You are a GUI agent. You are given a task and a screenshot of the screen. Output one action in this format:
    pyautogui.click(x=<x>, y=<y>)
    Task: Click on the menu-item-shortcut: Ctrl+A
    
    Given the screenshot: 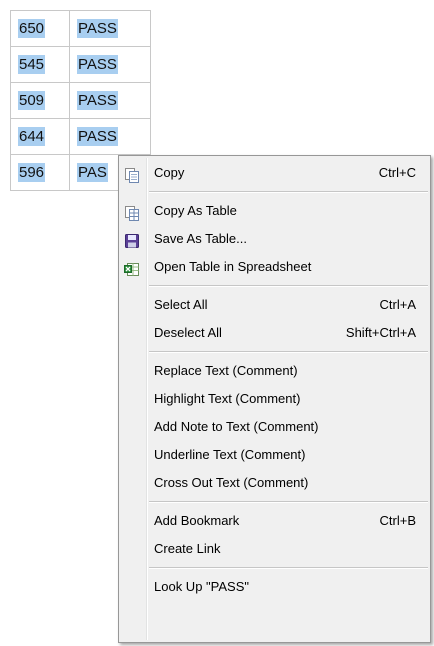 What is the action you would take?
    pyautogui.click(x=397, y=304)
    